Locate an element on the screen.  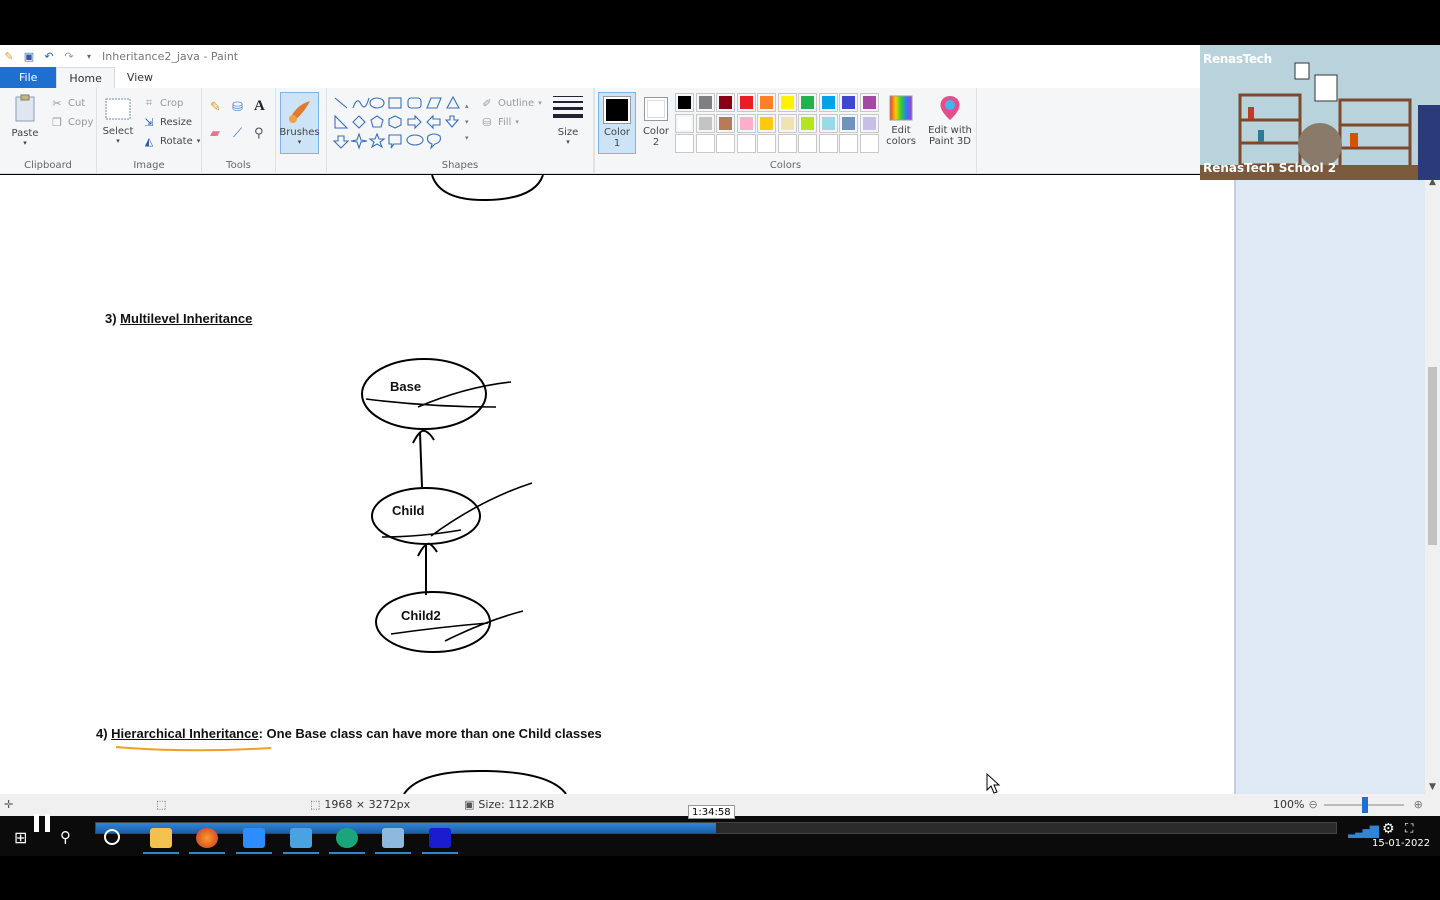
rainbow-palette-icon is located at coordinates (901, 108).